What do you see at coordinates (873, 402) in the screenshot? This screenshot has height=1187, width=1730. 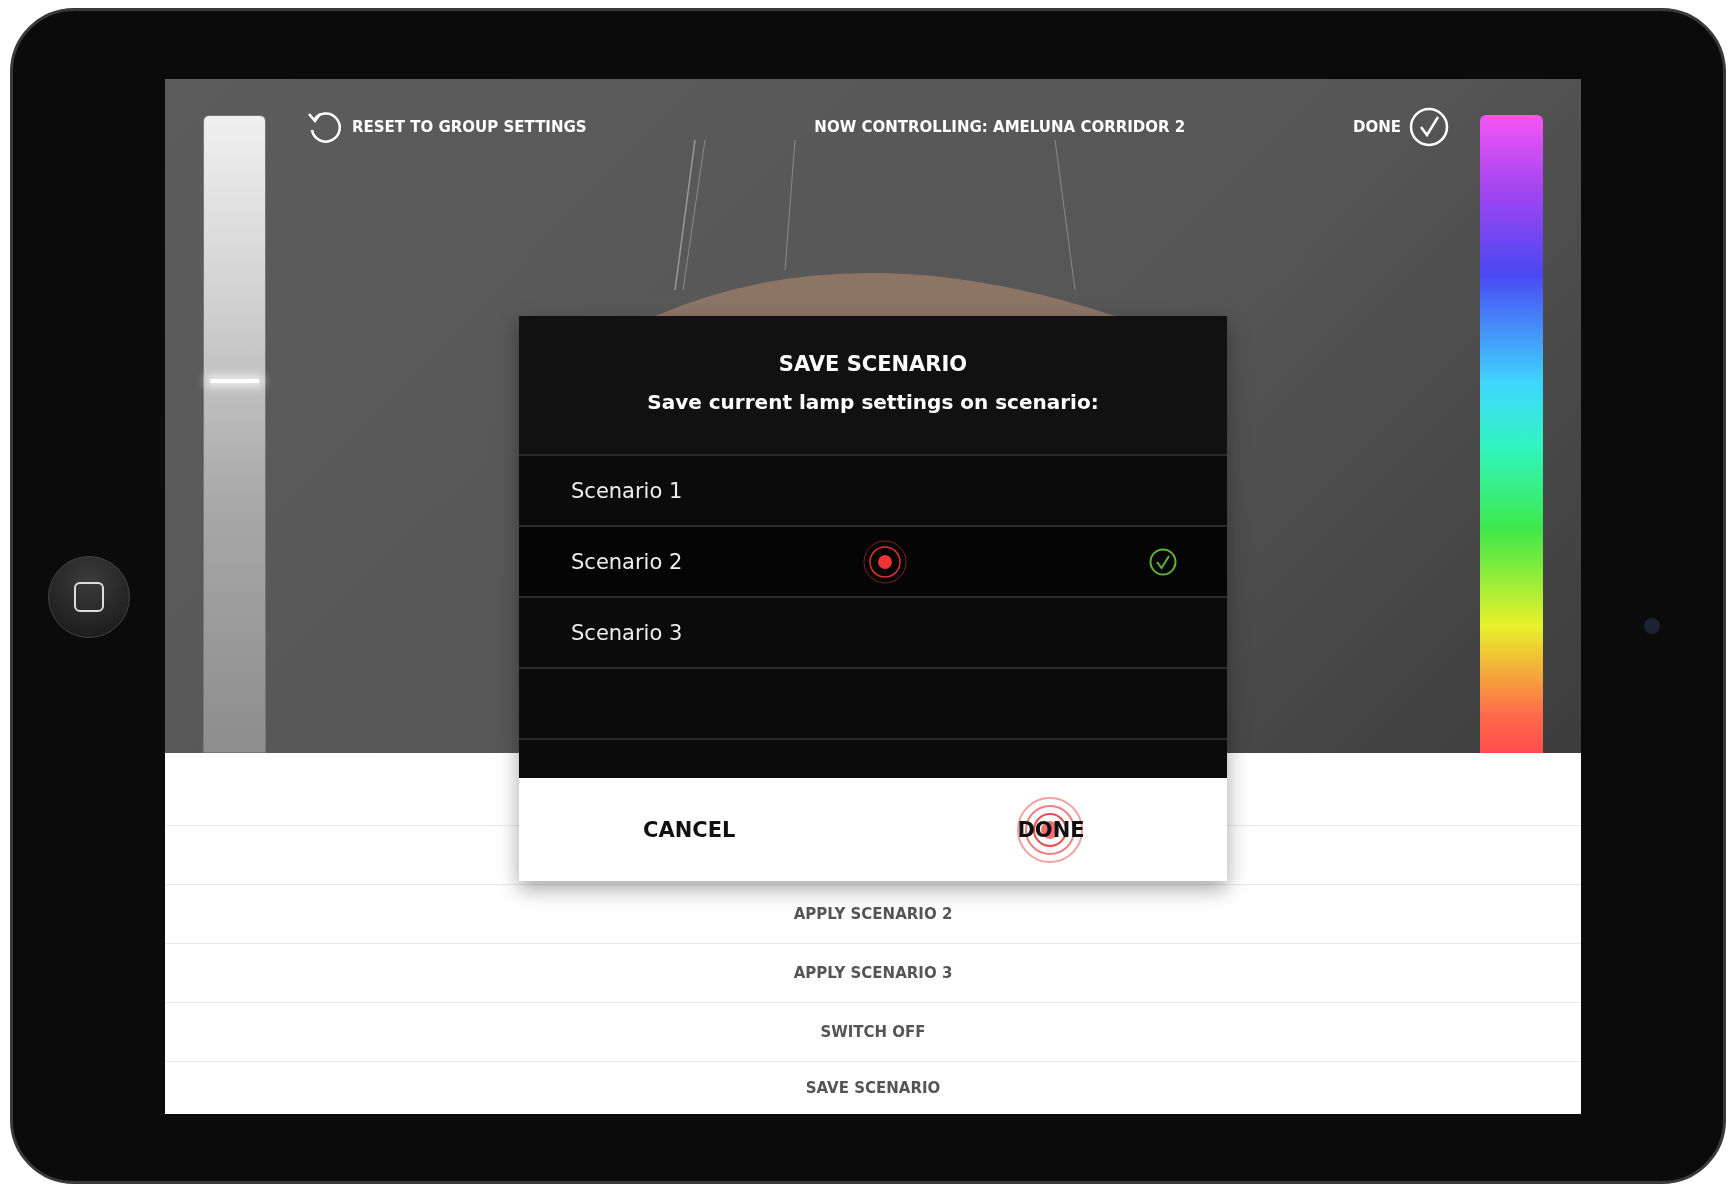 I see `dialog-subtitle: Save current lamp settings on scenario:` at bounding box center [873, 402].